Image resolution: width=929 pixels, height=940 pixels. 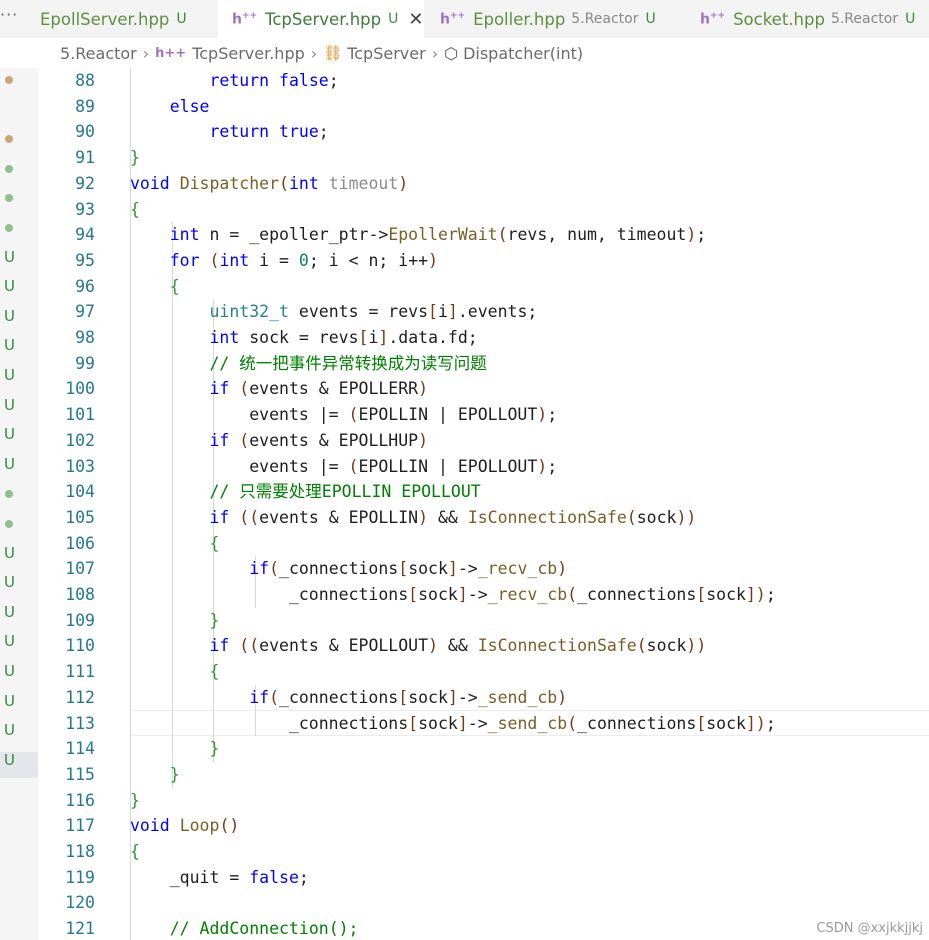 What do you see at coordinates (483, 81) in the screenshot?
I see `code-line: 88 return false;` at bounding box center [483, 81].